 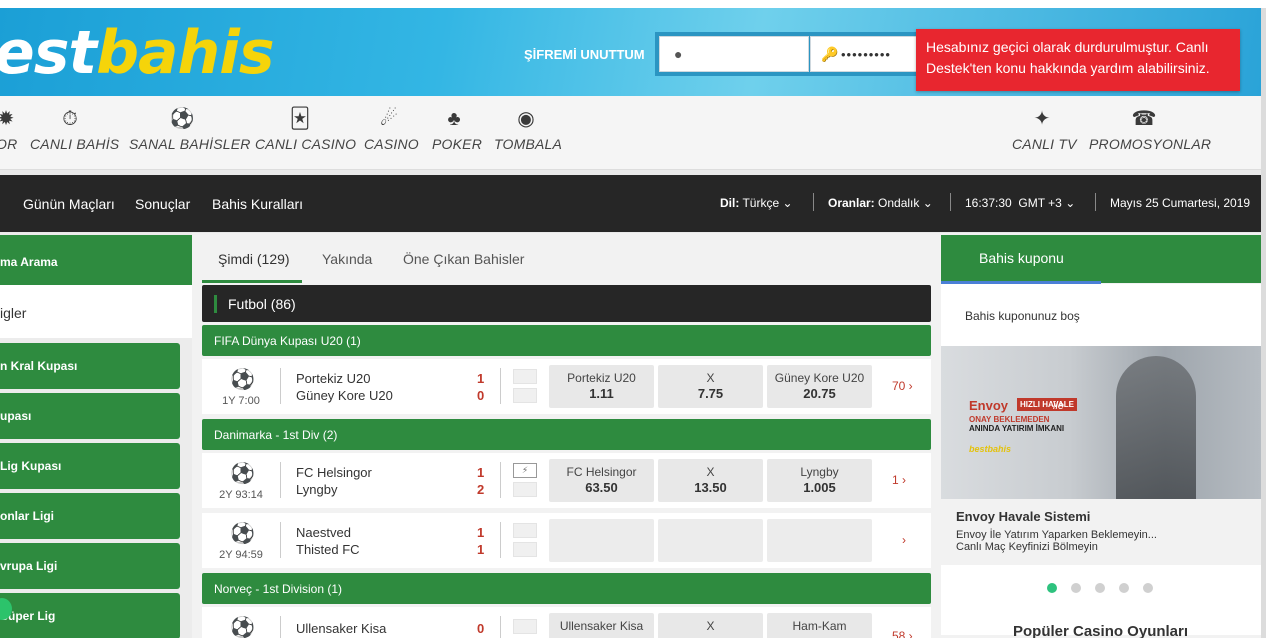 I want to click on nav-item-promosyonlar: ☎ PROMOSYONLAR, so click(x=1150, y=128).